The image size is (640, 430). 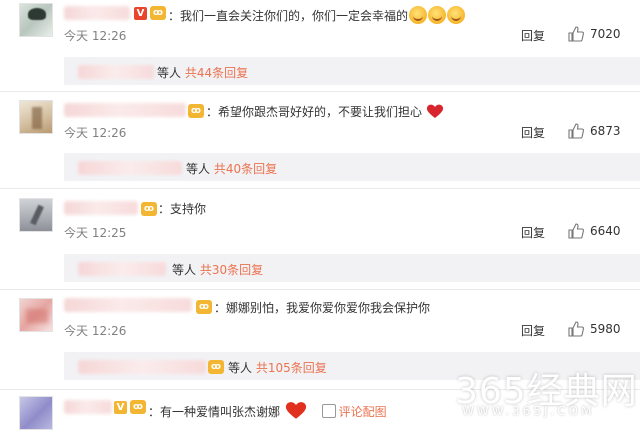 I want to click on like-count: 7020, so click(x=605, y=34).